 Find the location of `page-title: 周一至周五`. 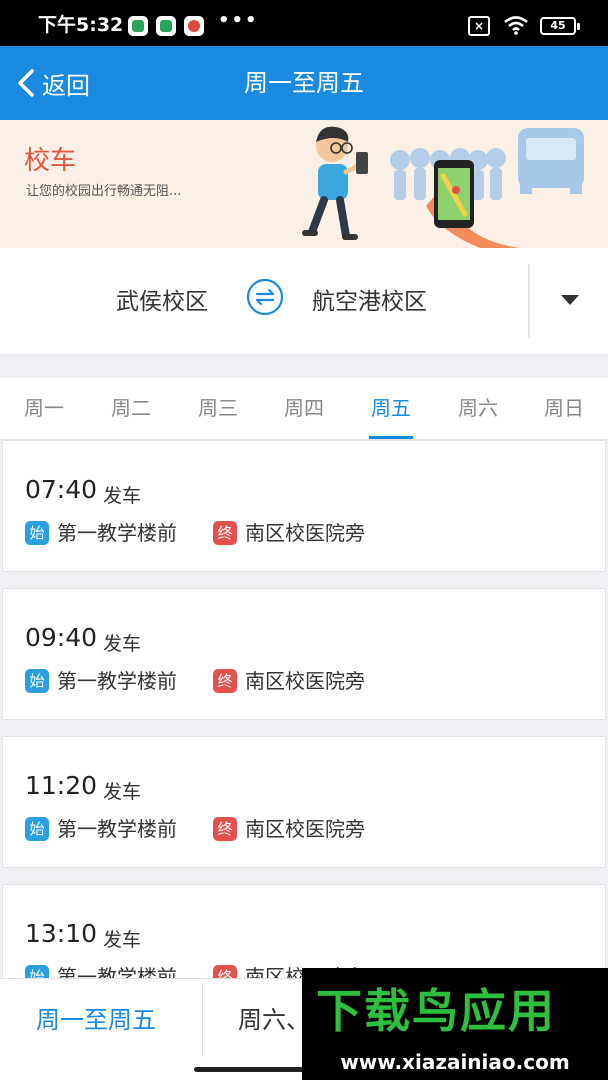

page-title: 周一至周五 is located at coordinates (304, 83).